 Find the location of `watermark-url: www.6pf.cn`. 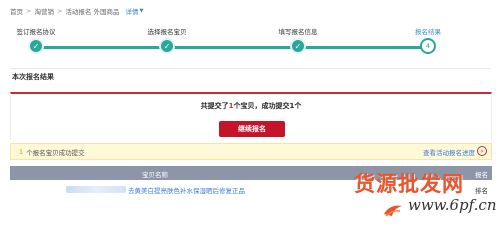

watermark-url: www.6pf.cn is located at coordinates (452, 205).